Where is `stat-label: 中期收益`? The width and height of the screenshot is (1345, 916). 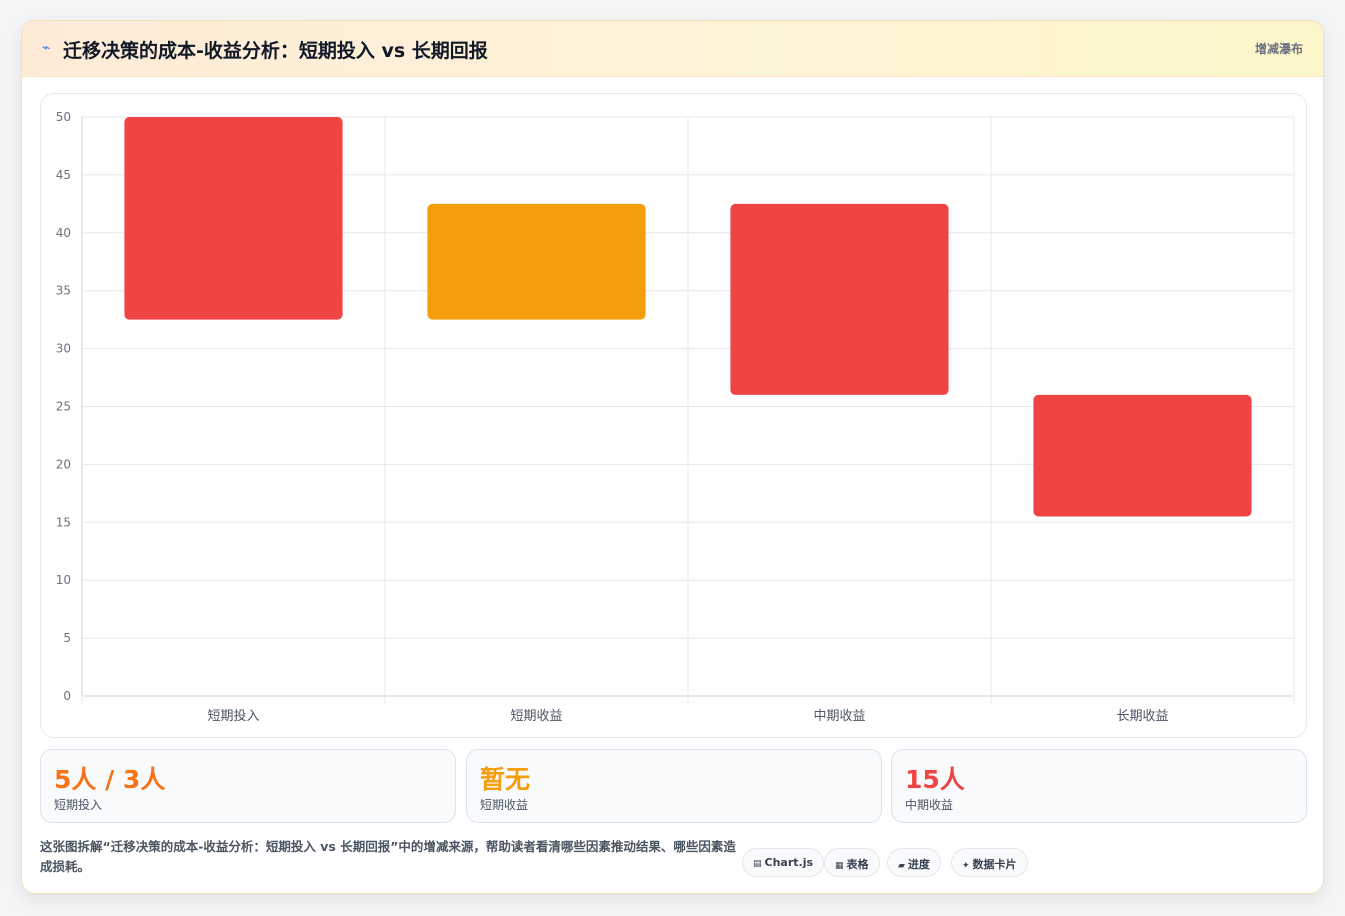
stat-label: 中期收益 is located at coordinates (929, 805).